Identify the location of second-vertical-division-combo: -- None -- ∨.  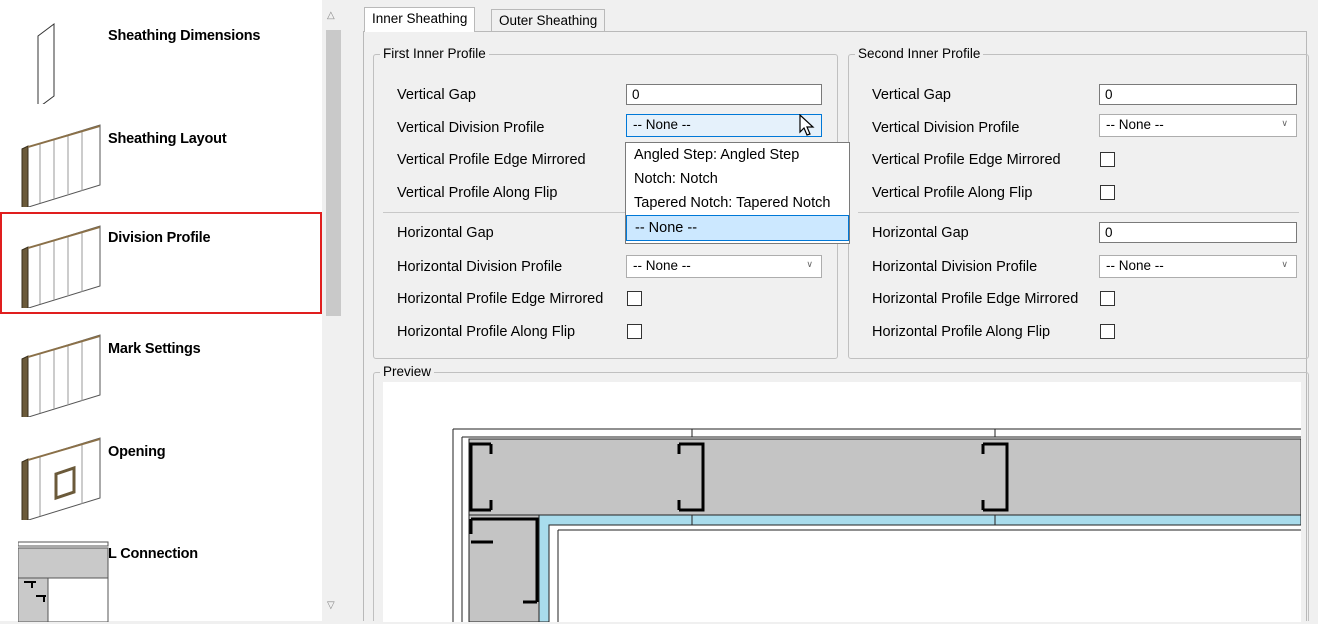
(1198, 125).